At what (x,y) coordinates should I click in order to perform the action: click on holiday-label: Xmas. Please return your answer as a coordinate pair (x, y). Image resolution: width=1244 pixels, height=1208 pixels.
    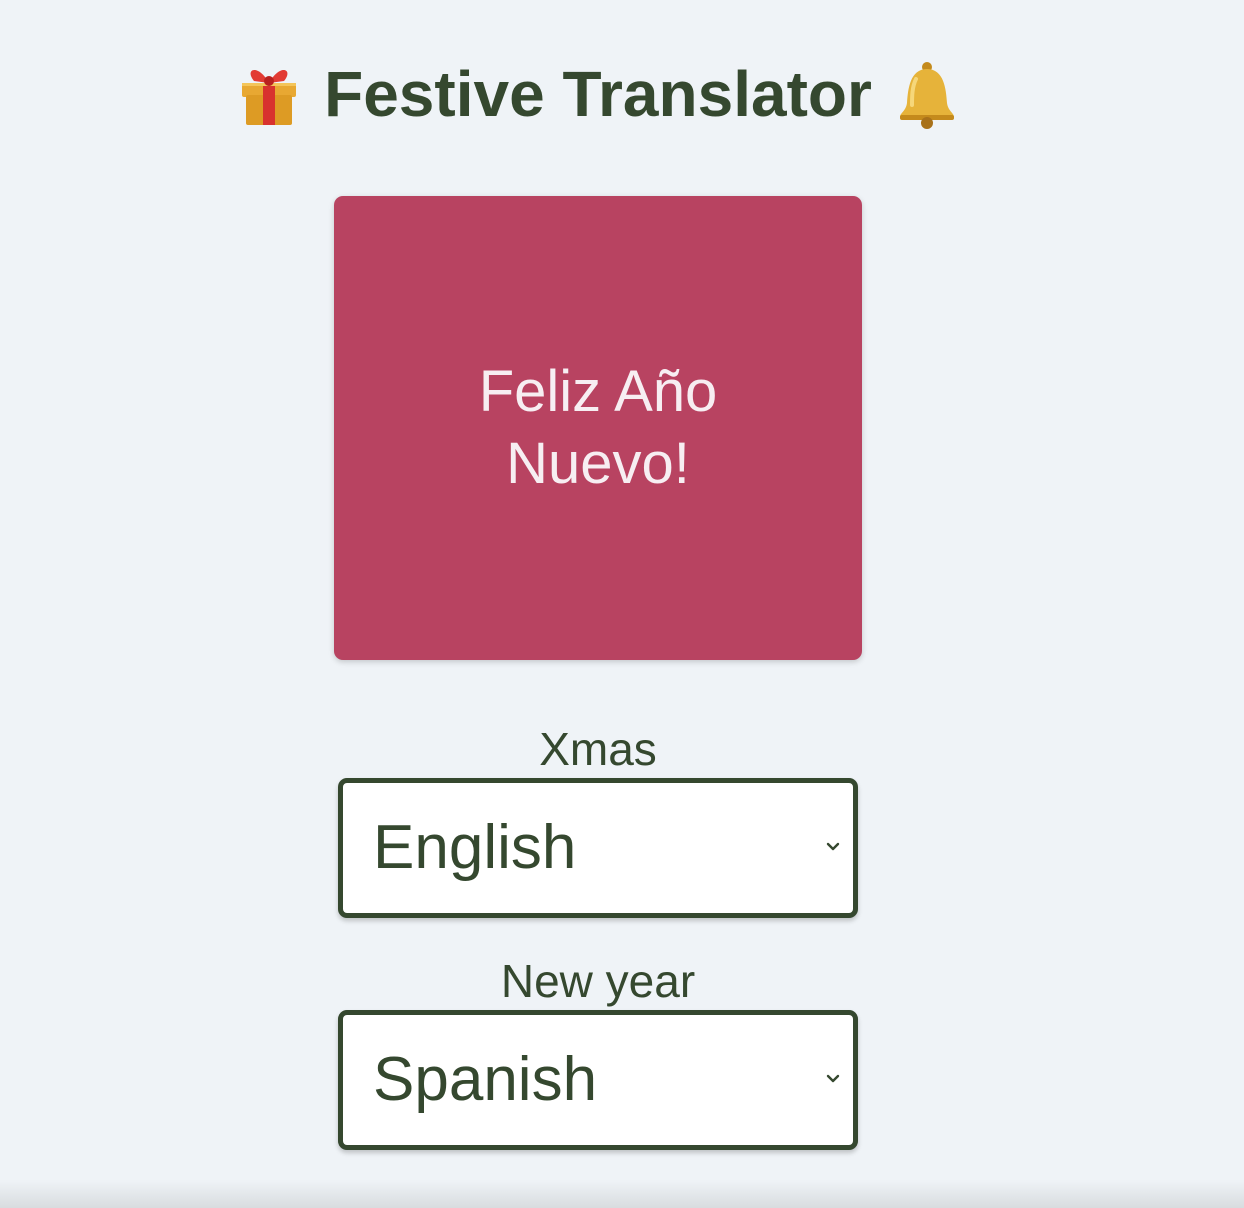
    Looking at the image, I should click on (598, 749).